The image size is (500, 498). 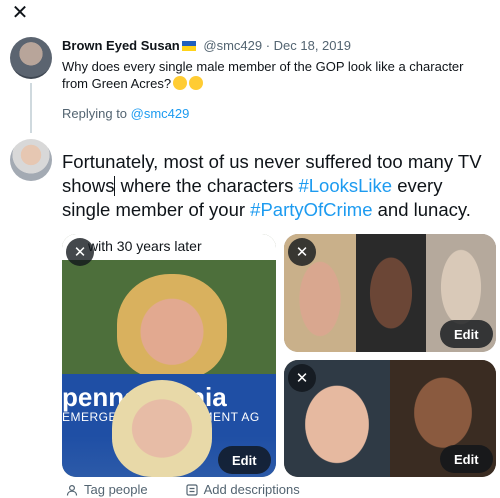 What do you see at coordinates (251, 489) in the screenshot?
I see `add-descriptions-label: Add descriptions` at bounding box center [251, 489].